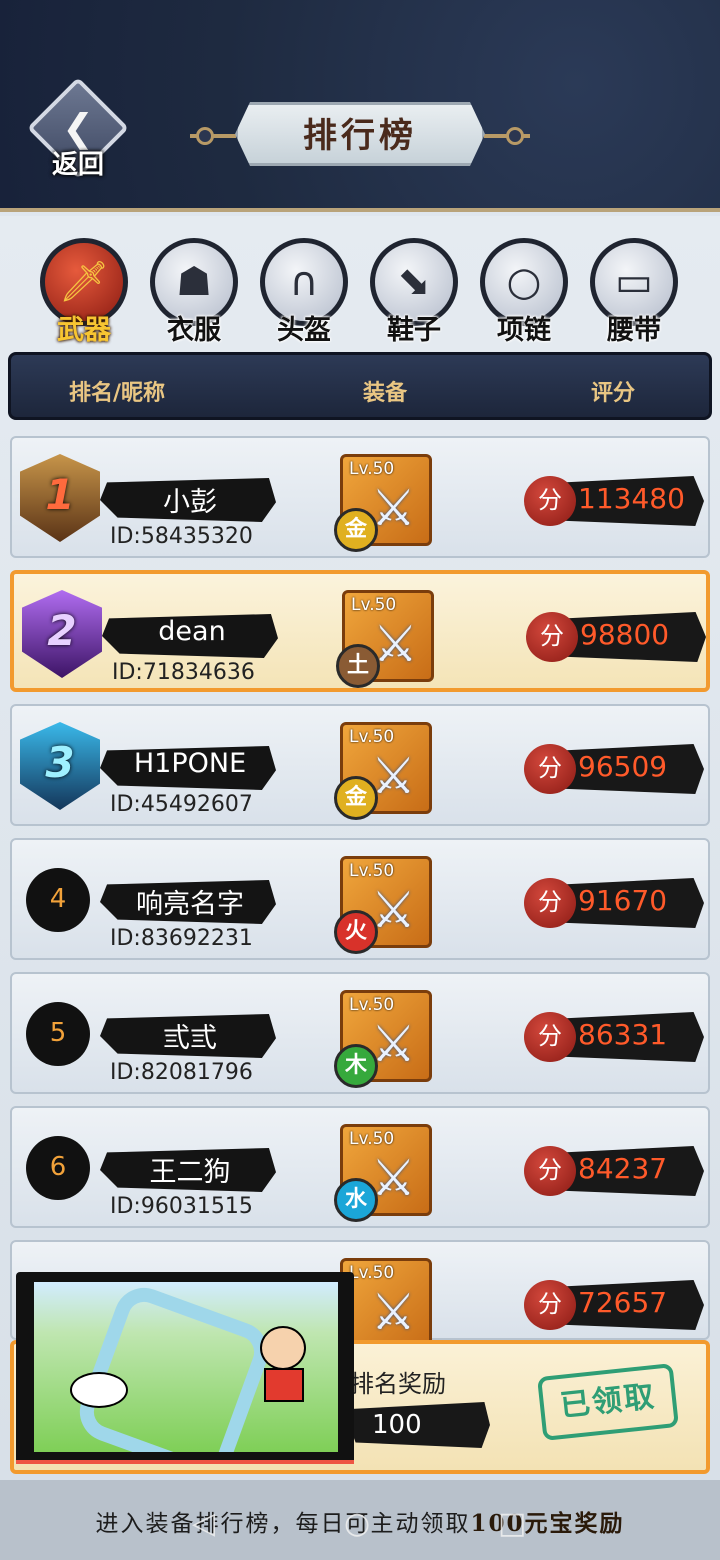 The height and width of the screenshot is (1560, 720). I want to click on rank-number: 2, so click(62, 630).